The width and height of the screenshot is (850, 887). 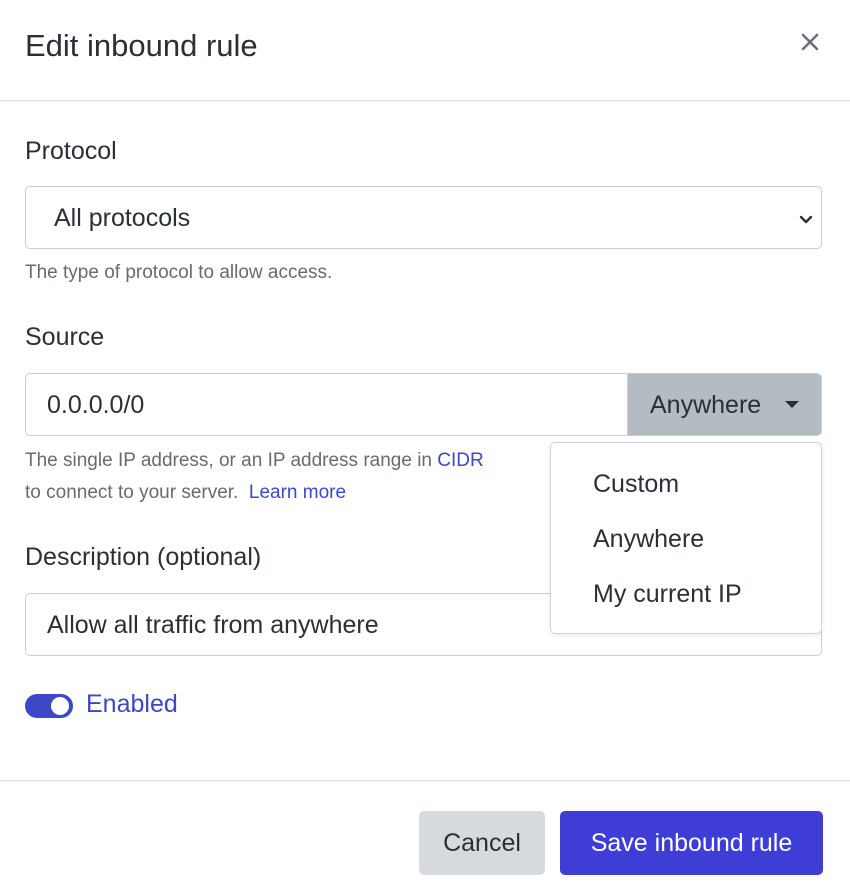 What do you see at coordinates (132, 704) in the screenshot?
I see `enabled-toggle-label: Enabled` at bounding box center [132, 704].